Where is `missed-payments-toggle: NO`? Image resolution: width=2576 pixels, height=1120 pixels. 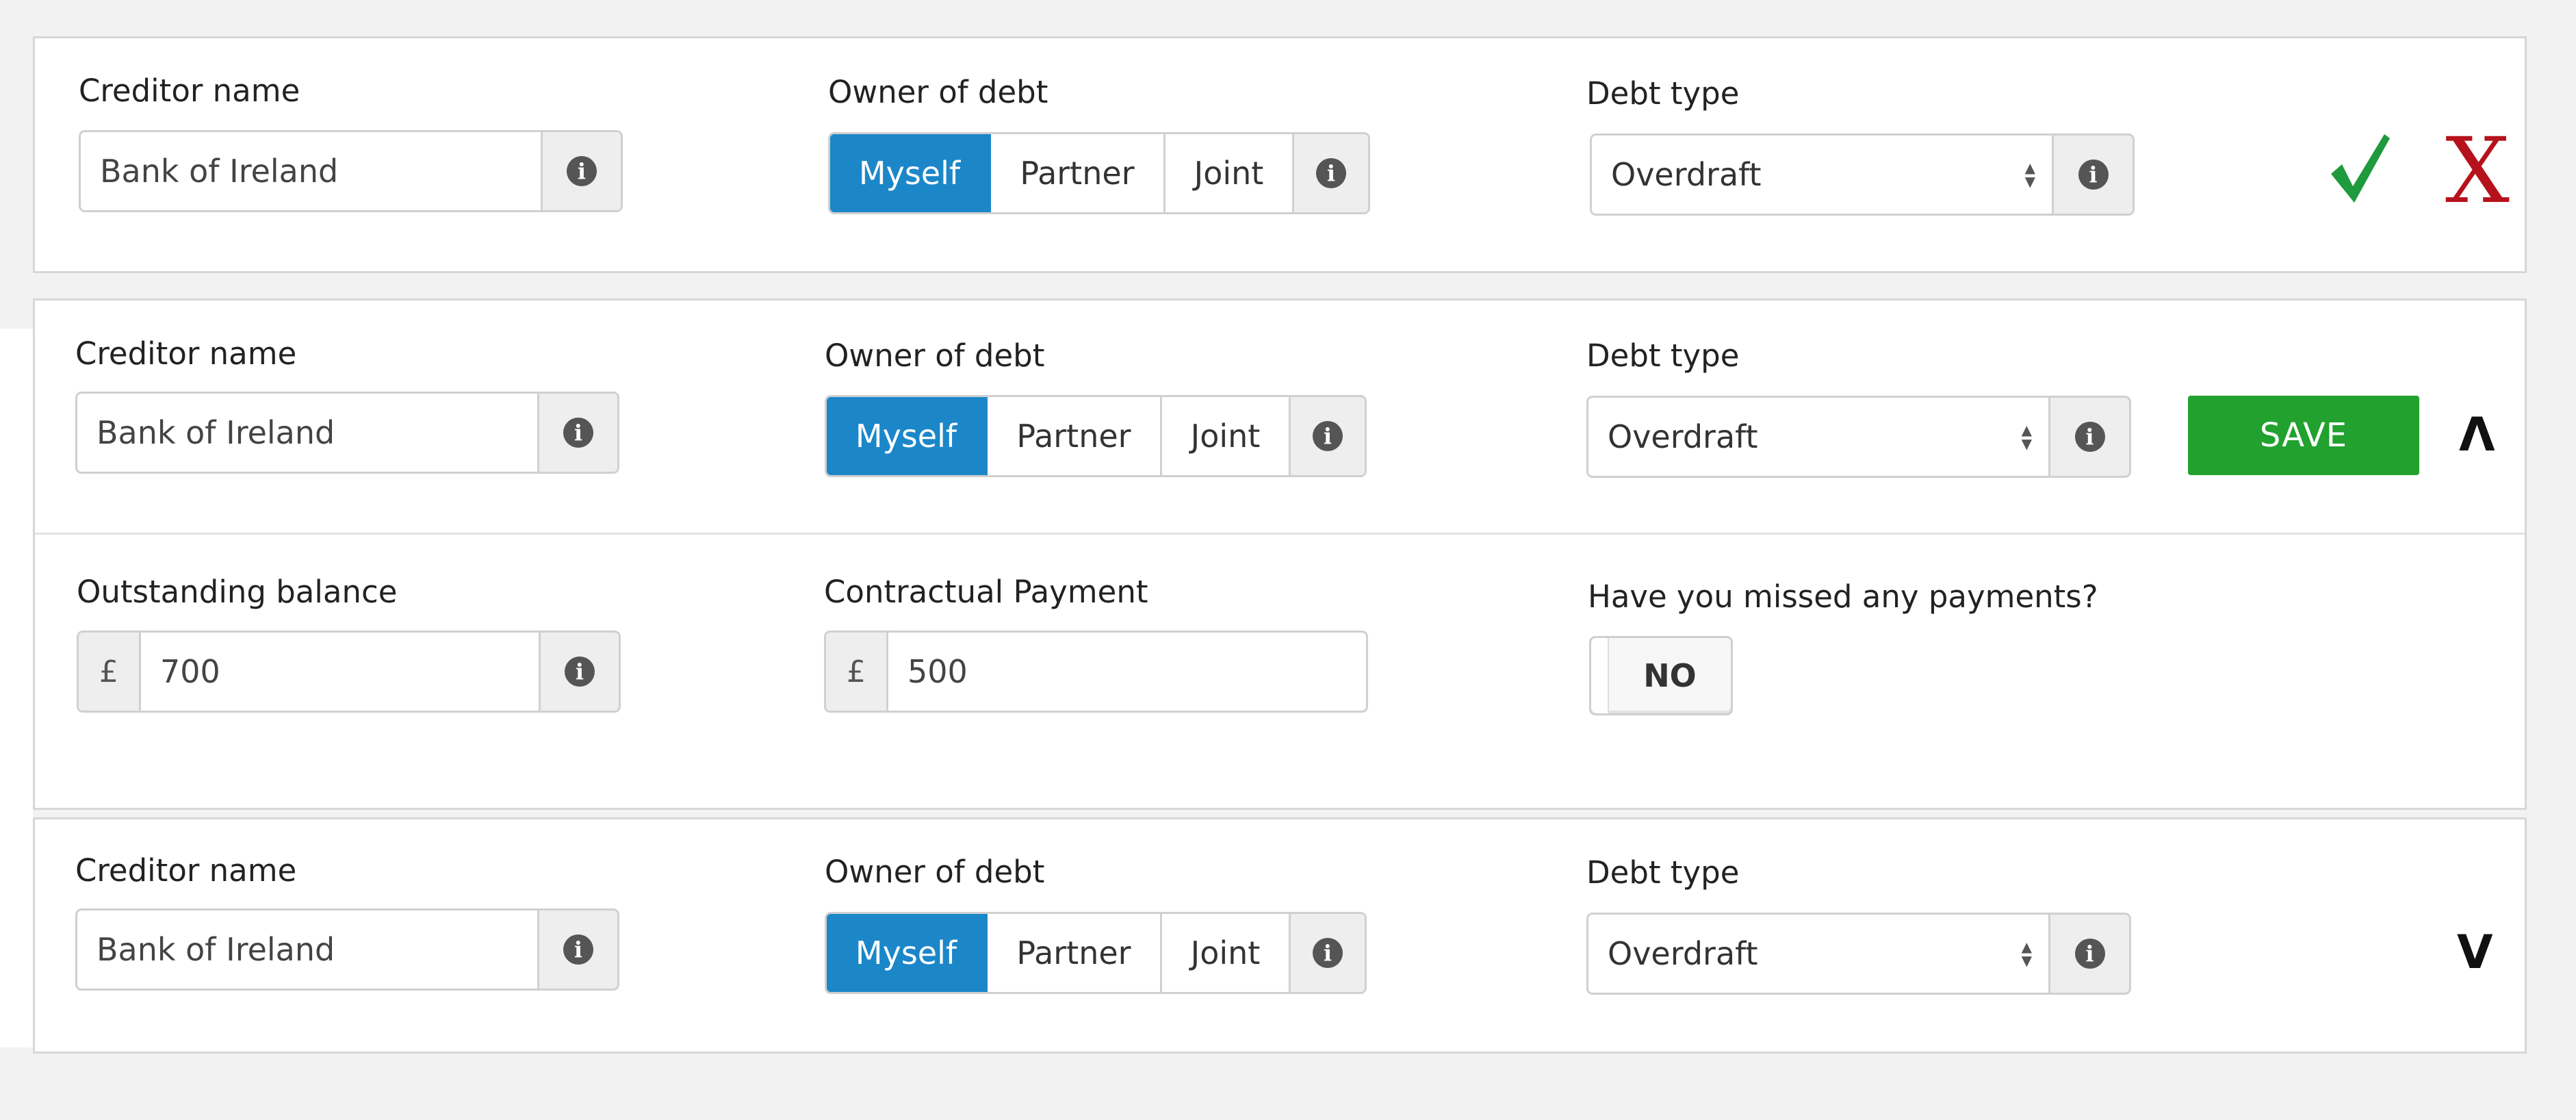 missed-payments-toggle: NO is located at coordinates (1661, 675).